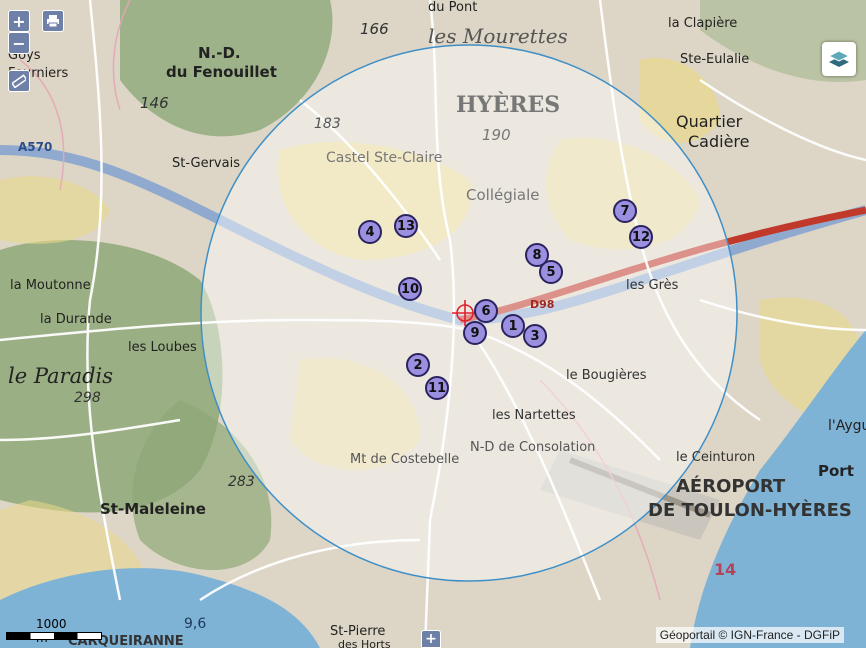 The image size is (866, 648). Describe the element at coordinates (749, 635) in the screenshot. I see `attribution: Géoportail © IGN-France - DGFiP` at that location.